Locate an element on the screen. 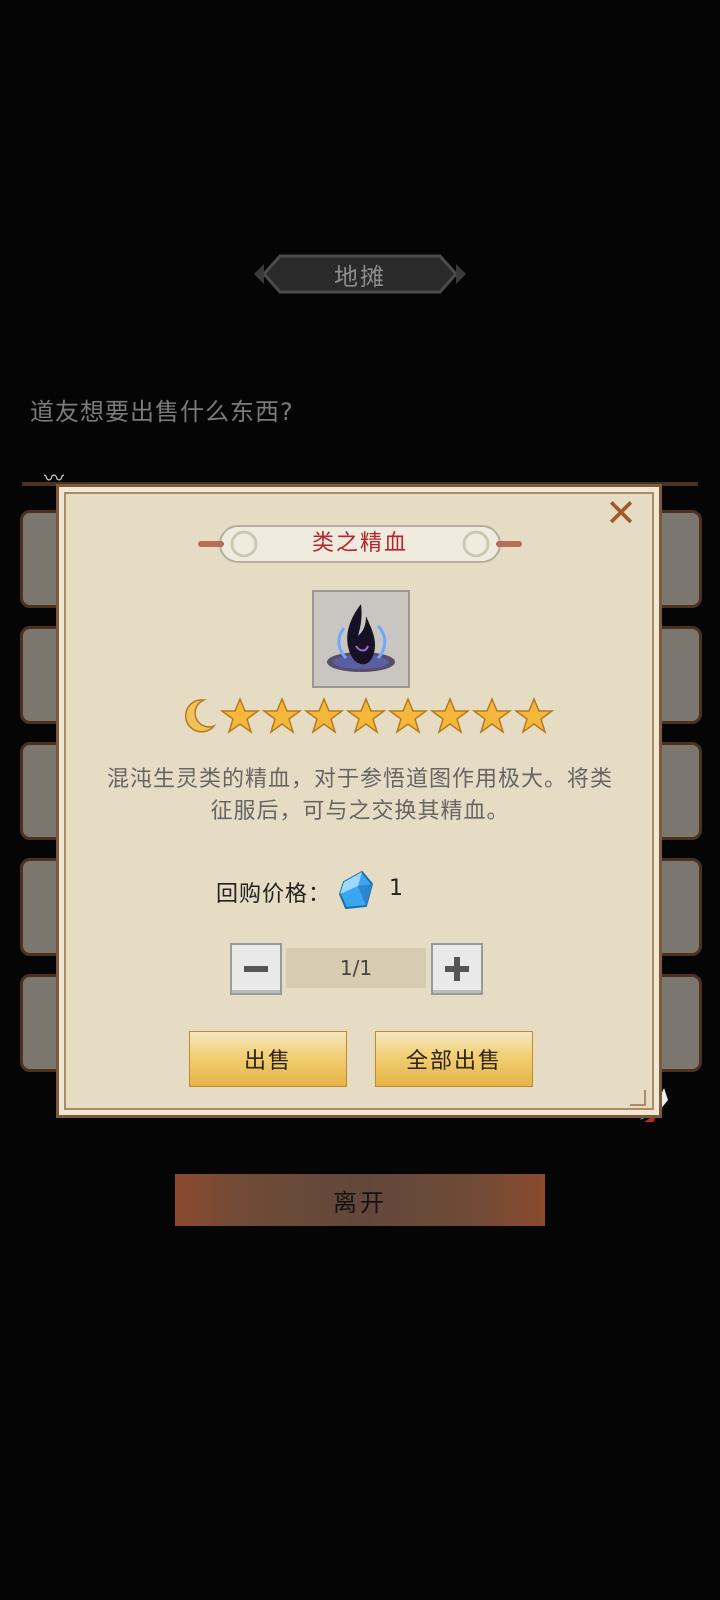 The width and height of the screenshot is (720, 1600). page-title: 地摊 is located at coordinates (360, 276).